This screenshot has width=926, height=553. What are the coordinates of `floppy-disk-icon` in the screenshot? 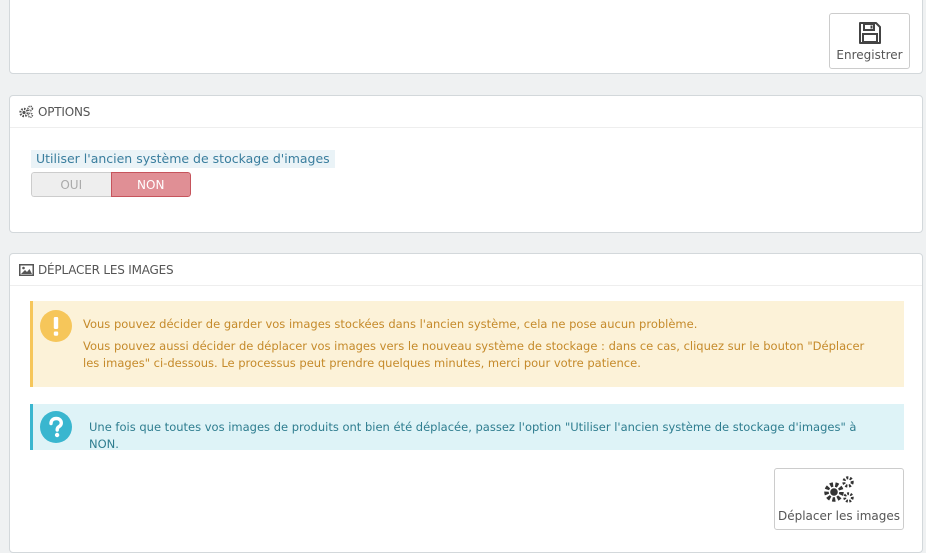 It's located at (869, 33).